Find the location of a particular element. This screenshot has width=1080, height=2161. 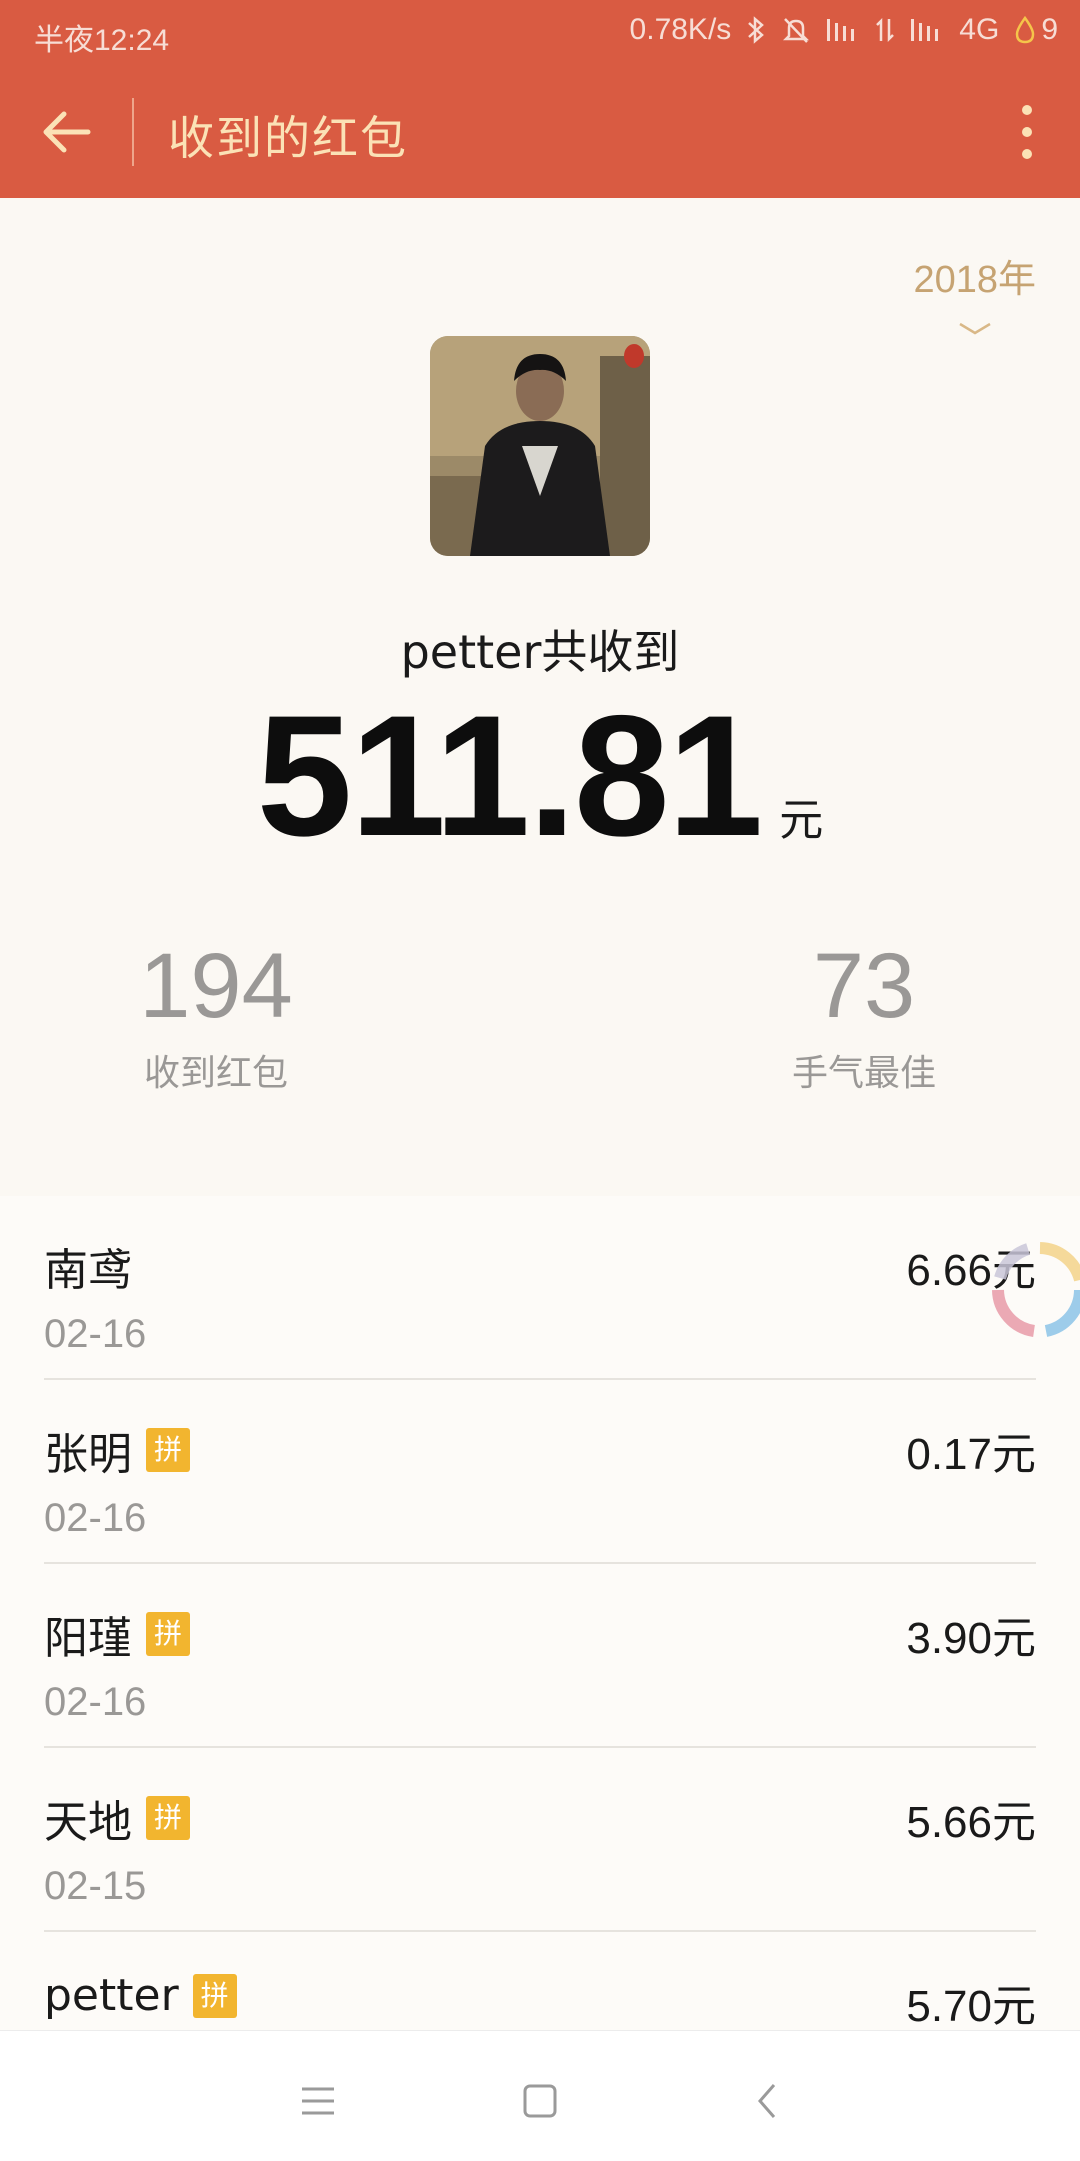

total-amount: 511.81 is located at coordinates (510, 776).